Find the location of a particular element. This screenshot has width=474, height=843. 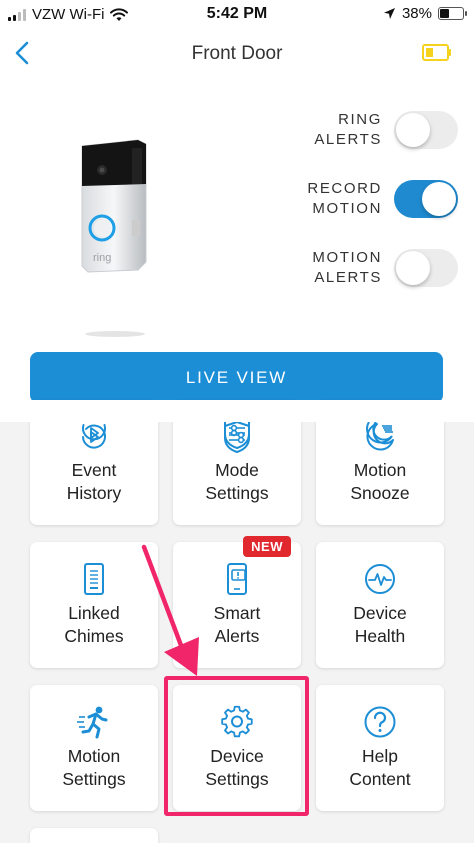

ring-alerts-label-line1: RING is located at coordinates (360, 119).